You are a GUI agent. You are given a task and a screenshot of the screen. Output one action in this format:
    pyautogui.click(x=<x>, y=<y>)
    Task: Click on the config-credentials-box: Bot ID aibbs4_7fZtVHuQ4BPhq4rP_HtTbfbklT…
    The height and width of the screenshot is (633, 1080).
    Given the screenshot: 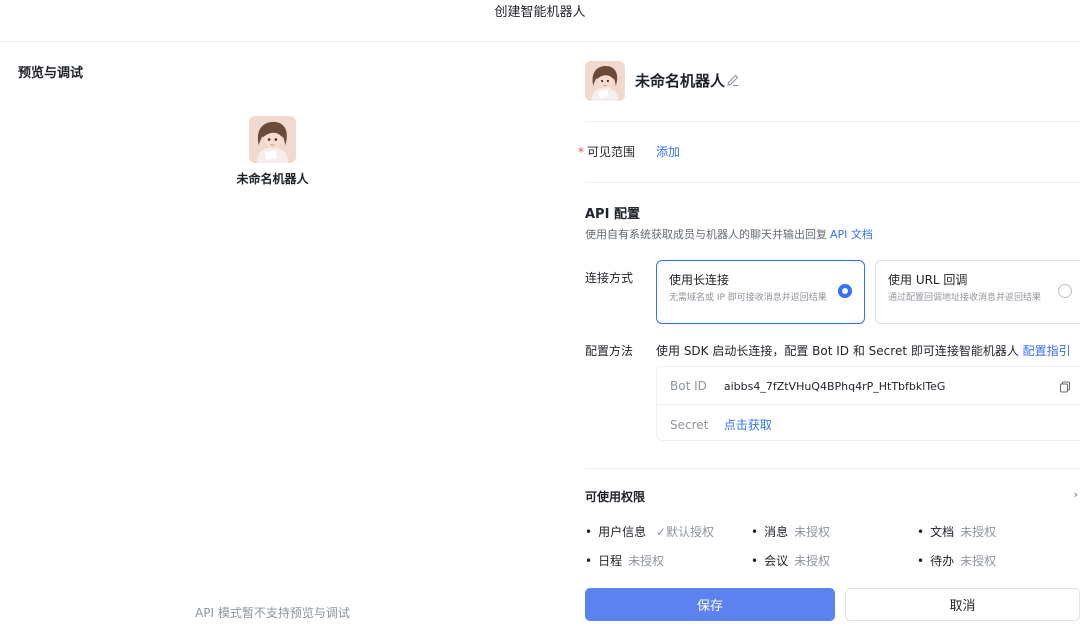 What is the action you would take?
    pyautogui.click(x=868, y=403)
    